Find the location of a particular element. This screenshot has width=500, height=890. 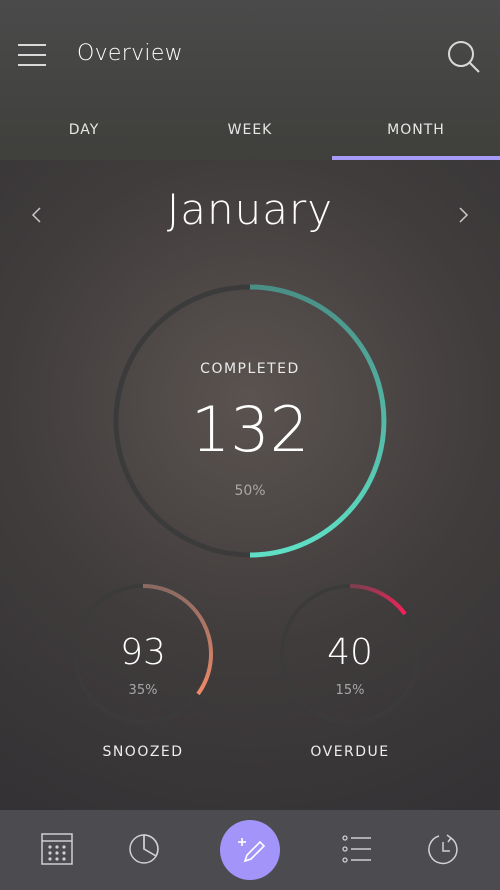

overdue-ring-arc is located at coordinates (378, 600).